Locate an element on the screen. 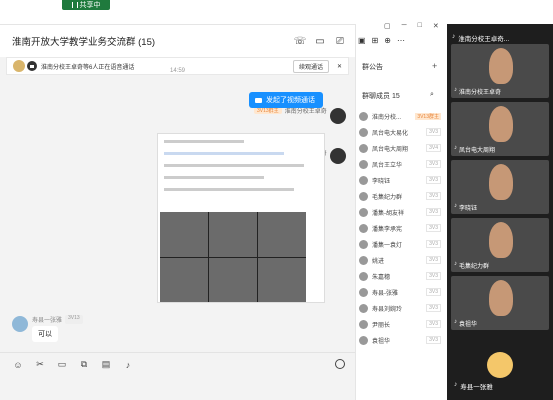  member-name: 凤台电大周翔 is located at coordinates (390, 149).